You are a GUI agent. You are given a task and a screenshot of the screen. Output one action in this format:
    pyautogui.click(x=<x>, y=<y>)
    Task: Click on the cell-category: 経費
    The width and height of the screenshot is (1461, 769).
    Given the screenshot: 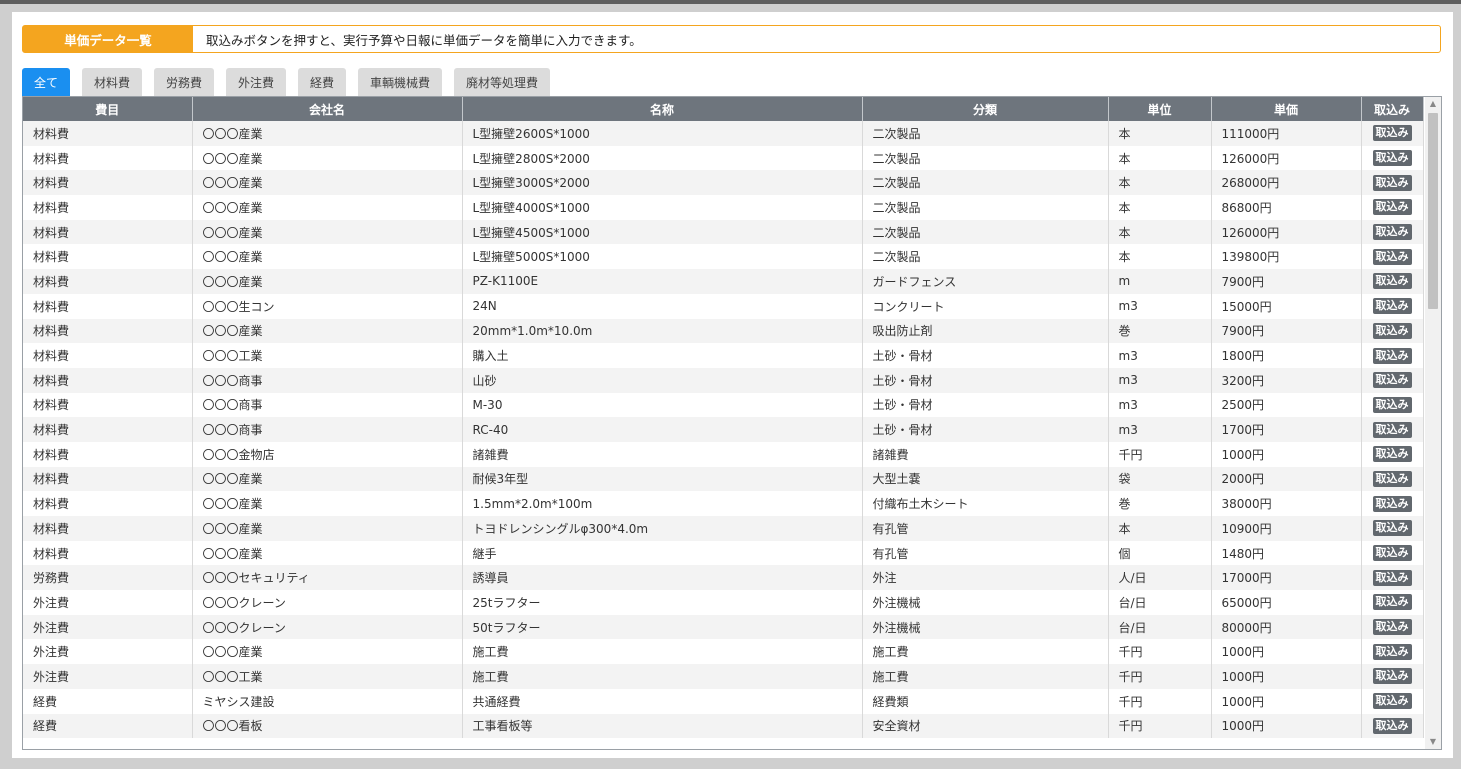 What is the action you would take?
    pyautogui.click(x=108, y=701)
    